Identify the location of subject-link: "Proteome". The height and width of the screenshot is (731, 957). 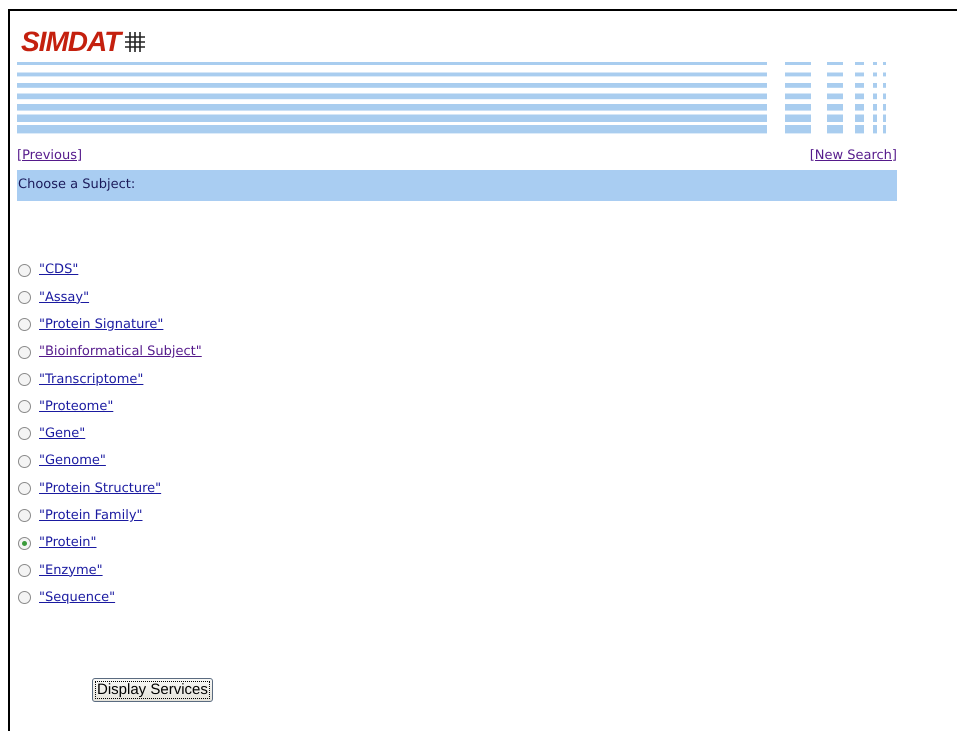
(76, 406).